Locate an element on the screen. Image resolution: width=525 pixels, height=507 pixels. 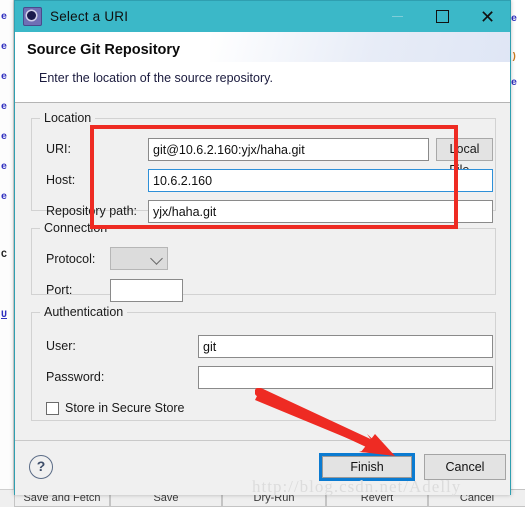
store-in-secure-store-checkbox: Store in Secure Store is located at coordinates (115, 408).